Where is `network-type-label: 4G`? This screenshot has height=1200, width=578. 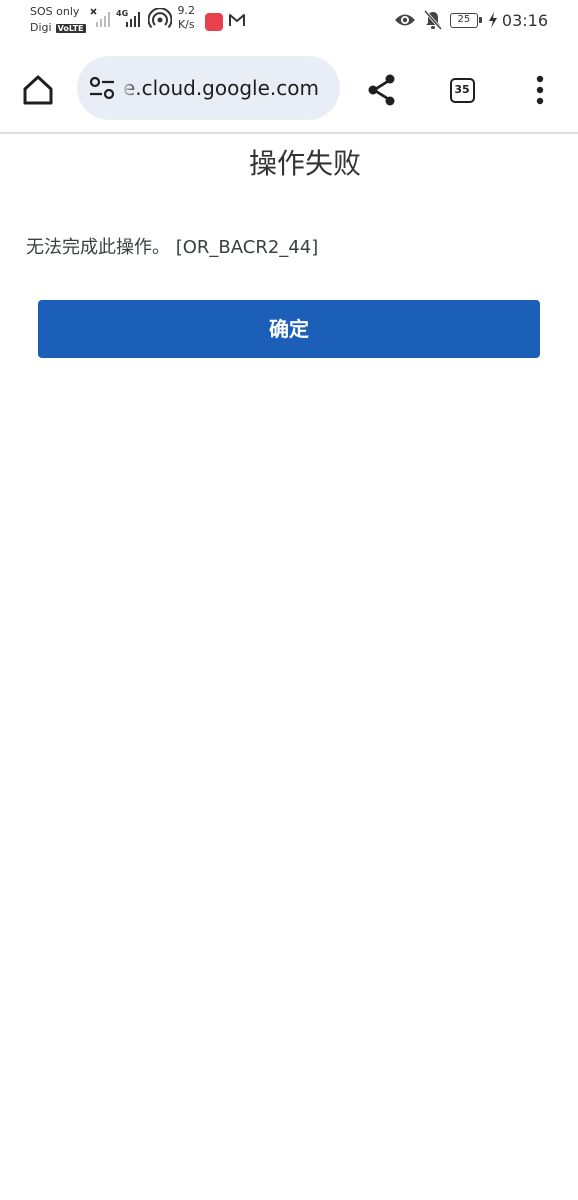
network-type-label: 4G is located at coordinates (122, 13).